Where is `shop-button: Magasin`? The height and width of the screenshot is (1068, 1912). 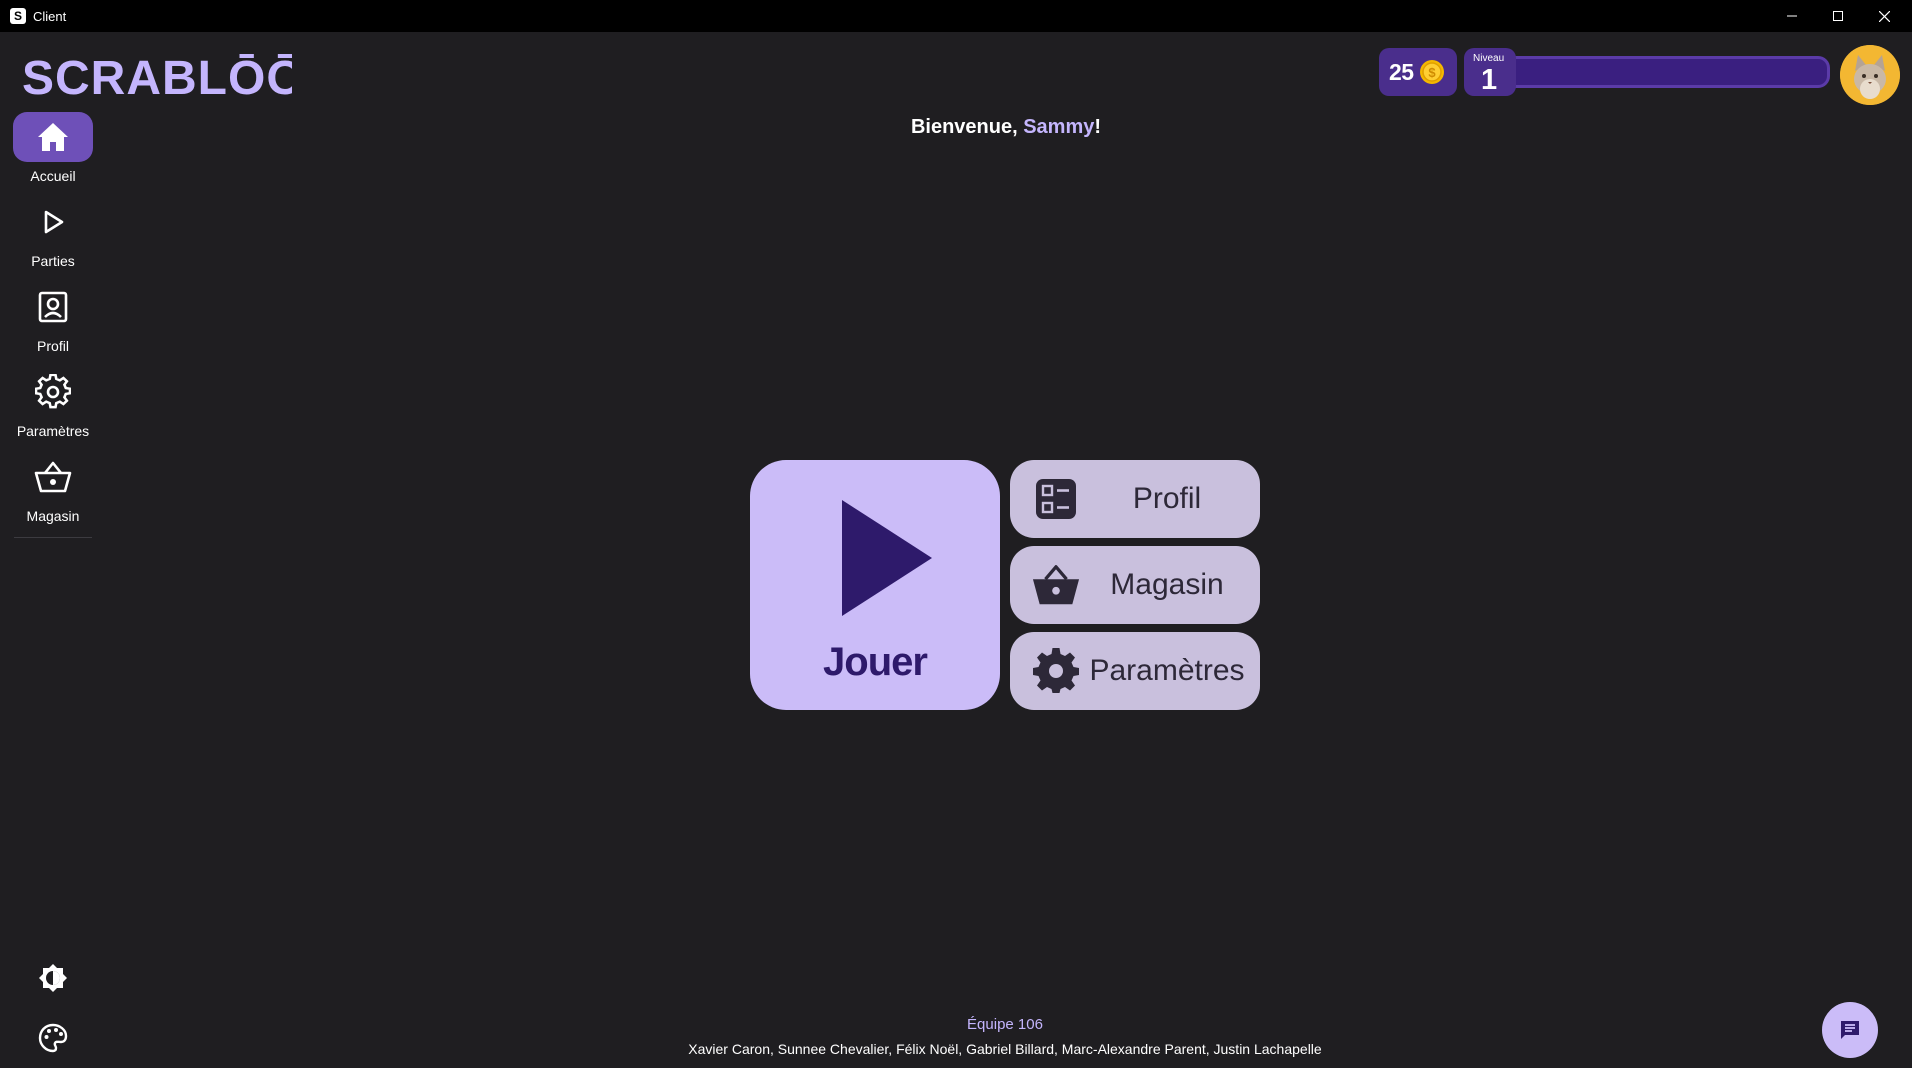
shop-button: Magasin is located at coordinates (1135, 585).